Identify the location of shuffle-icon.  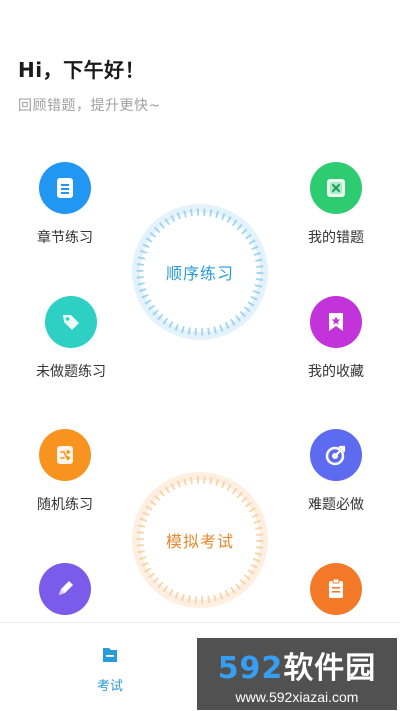
(65, 455).